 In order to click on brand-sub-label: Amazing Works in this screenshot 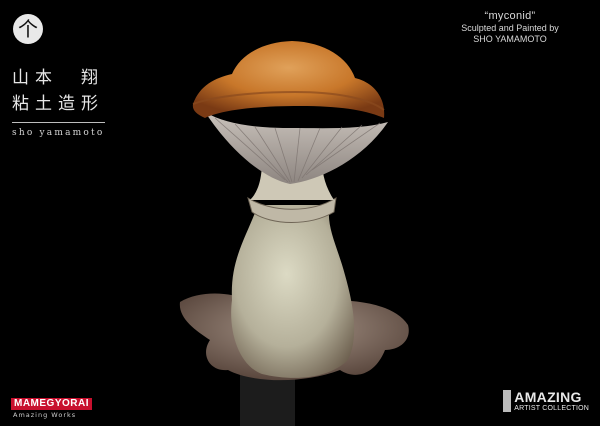, I will do `click(45, 415)`.